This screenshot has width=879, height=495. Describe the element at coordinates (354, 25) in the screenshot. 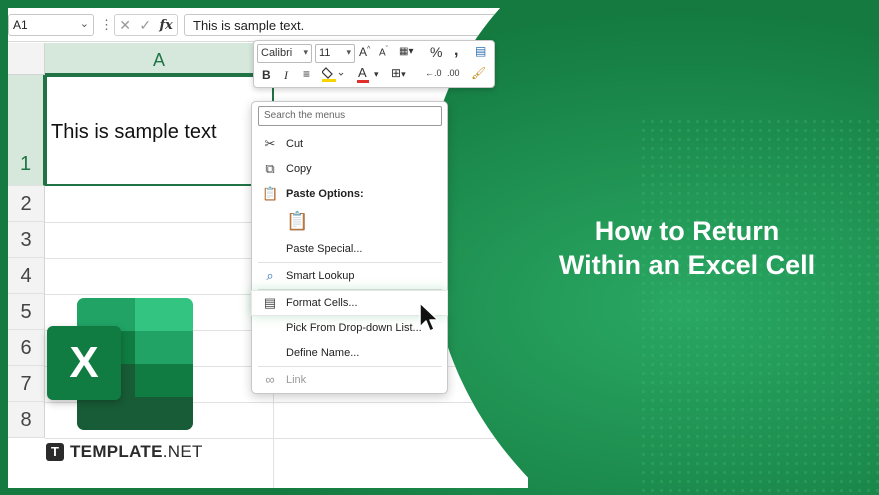

I see `formula-input: This is sample text.` at that location.